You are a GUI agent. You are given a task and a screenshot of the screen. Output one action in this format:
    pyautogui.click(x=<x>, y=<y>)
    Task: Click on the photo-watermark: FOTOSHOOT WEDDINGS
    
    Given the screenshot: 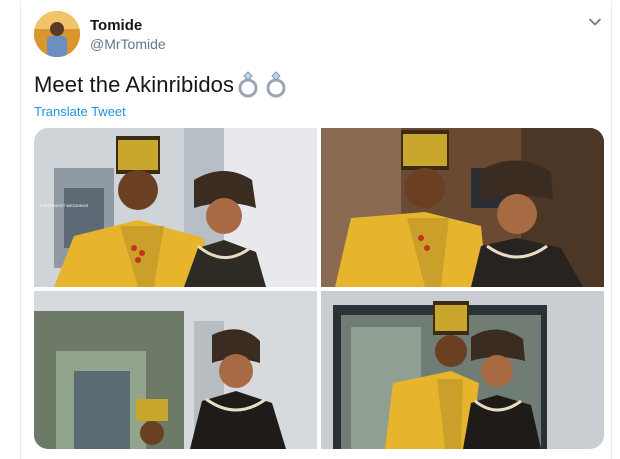 What is the action you would take?
    pyautogui.click(x=64, y=205)
    